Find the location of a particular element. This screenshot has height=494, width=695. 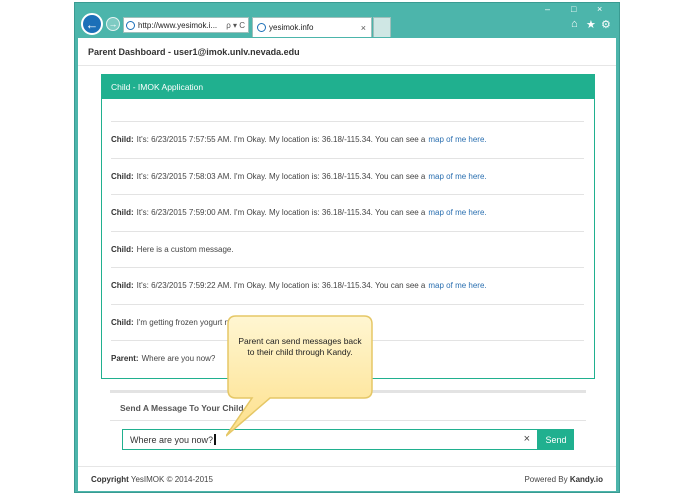

powered-text: Powered By is located at coordinates (546, 479).